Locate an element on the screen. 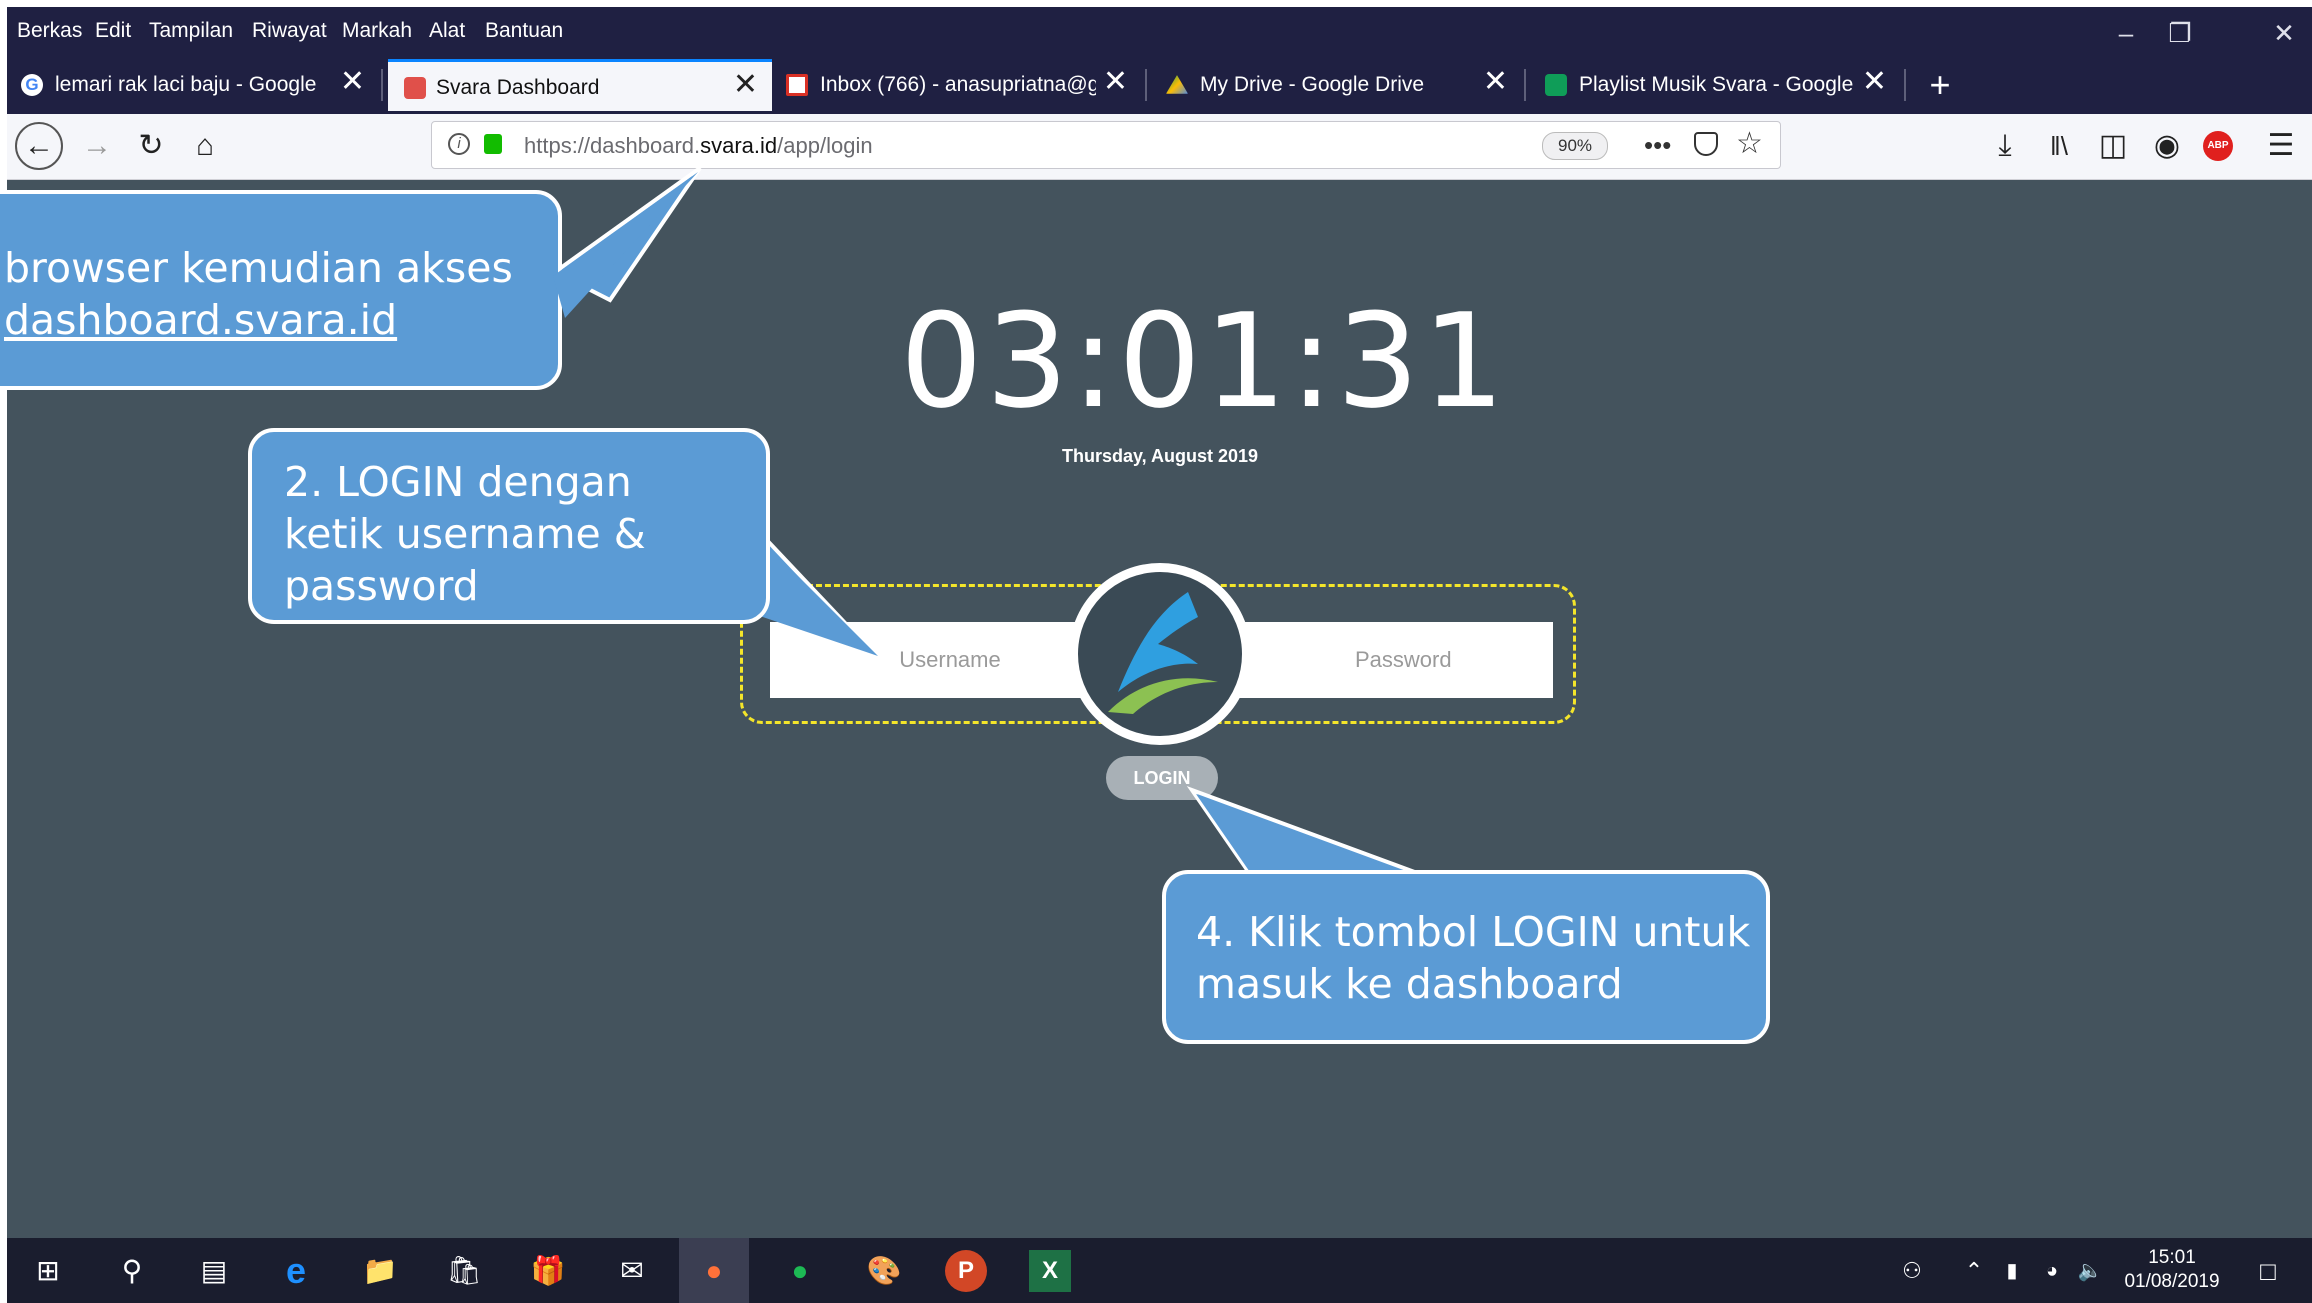  windows-start-icon: ⊞ is located at coordinates (48, 1271).